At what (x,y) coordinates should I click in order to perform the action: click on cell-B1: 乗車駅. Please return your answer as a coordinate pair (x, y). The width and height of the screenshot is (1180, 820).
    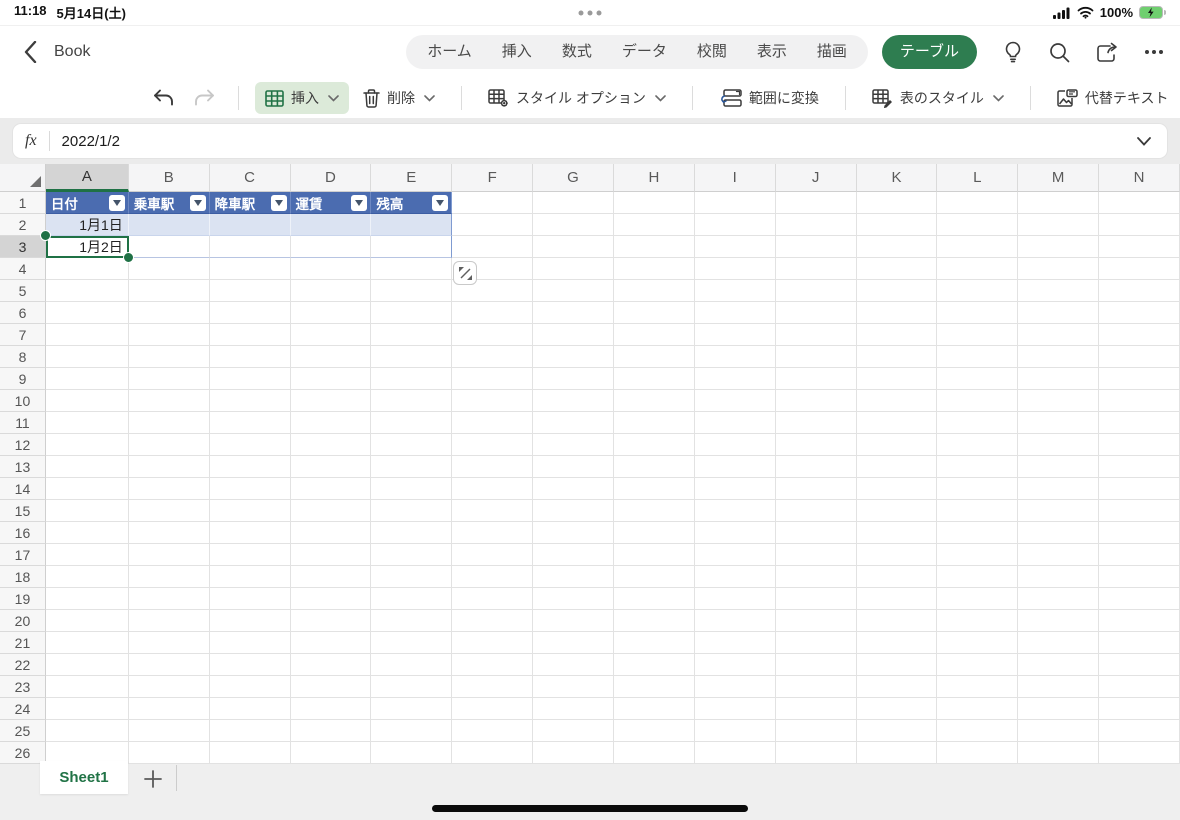
    Looking at the image, I should click on (169, 203).